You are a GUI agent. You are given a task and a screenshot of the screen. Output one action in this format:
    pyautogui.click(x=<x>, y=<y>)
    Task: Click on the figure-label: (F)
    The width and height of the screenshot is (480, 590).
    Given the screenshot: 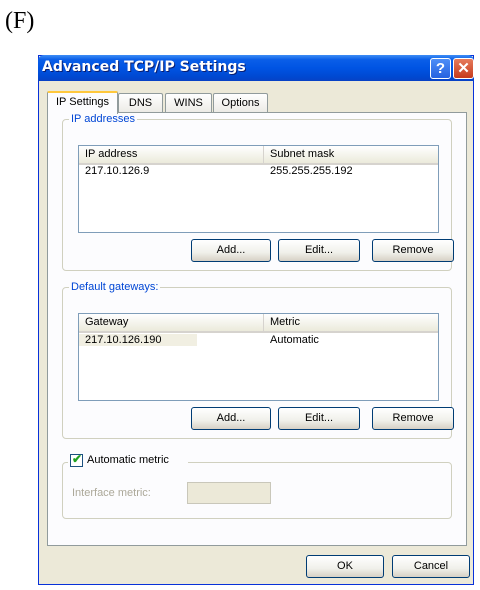 What is the action you would take?
    pyautogui.click(x=20, y=21)
    